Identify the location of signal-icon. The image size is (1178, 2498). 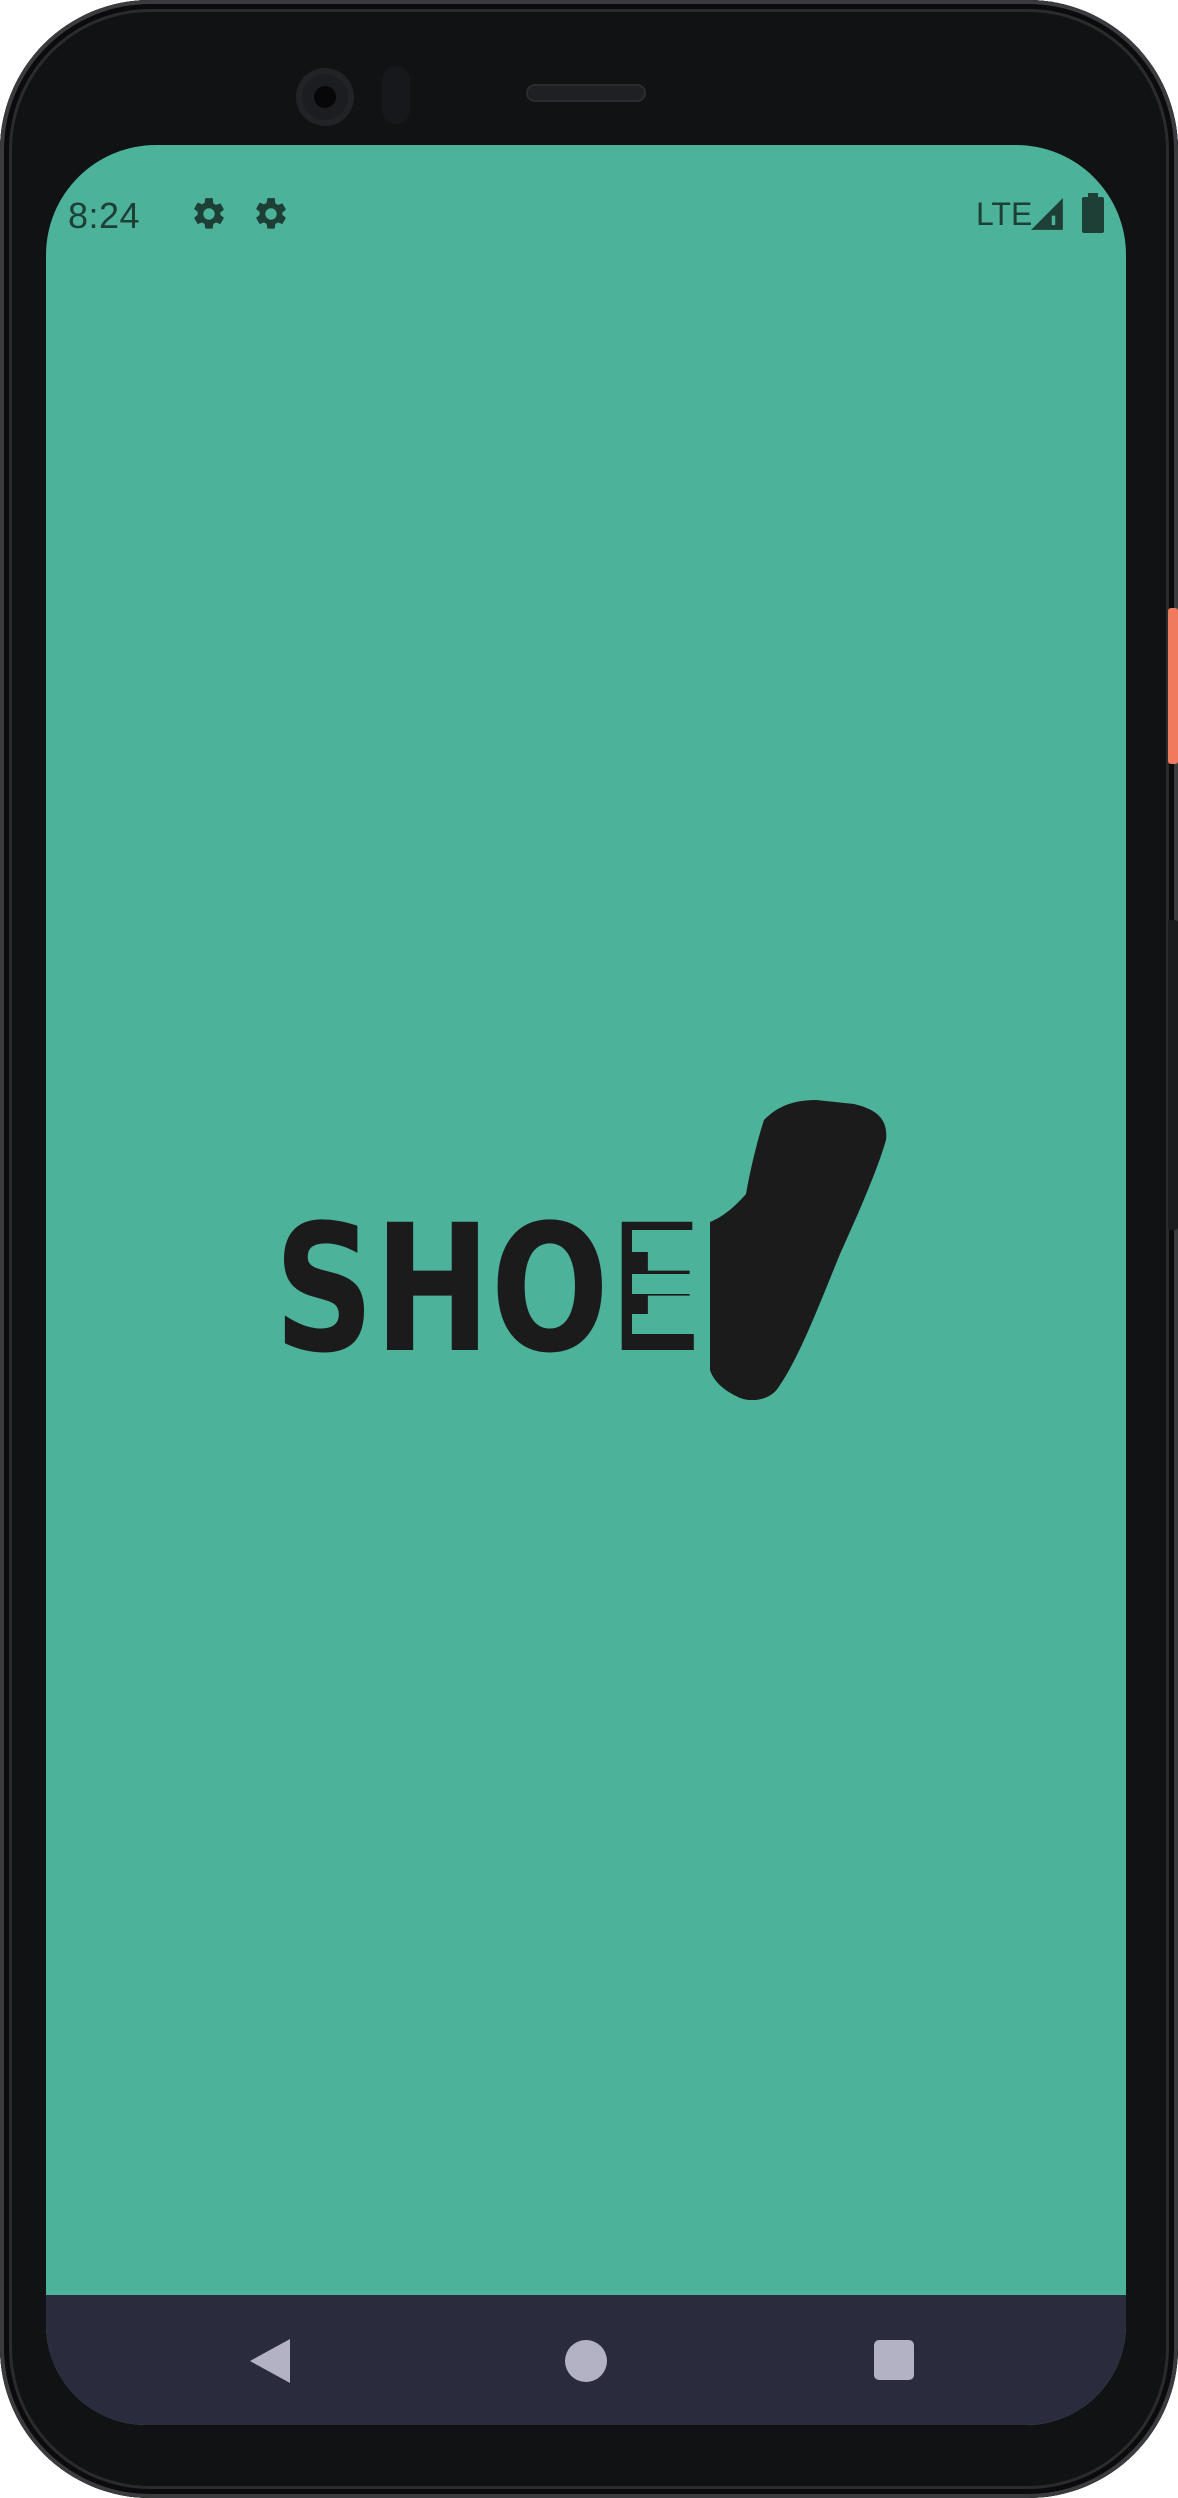
(1047, 214).